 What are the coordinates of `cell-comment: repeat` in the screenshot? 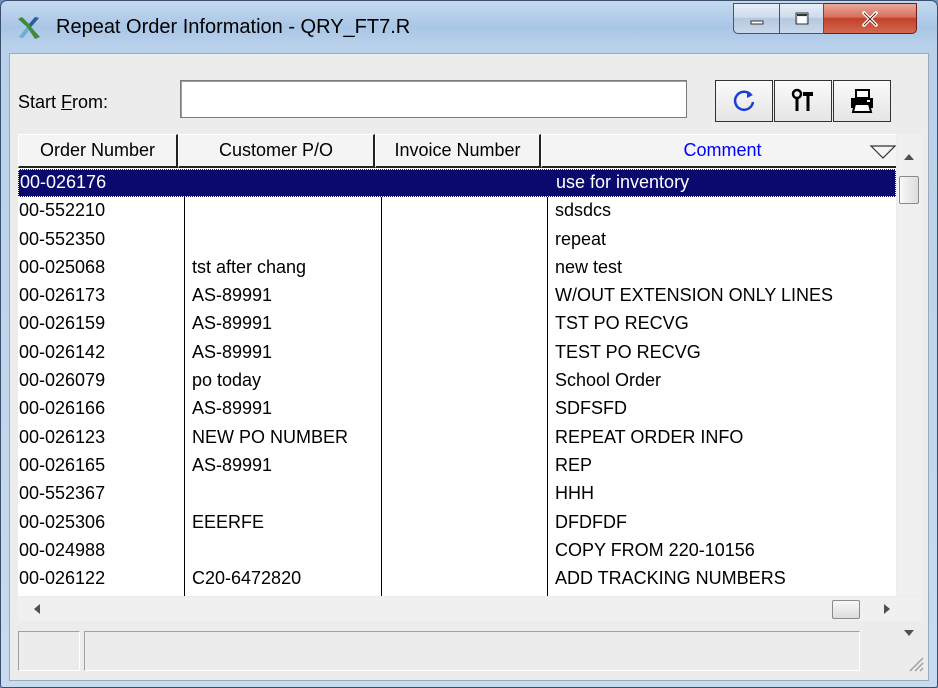 It's located at (581, 238).